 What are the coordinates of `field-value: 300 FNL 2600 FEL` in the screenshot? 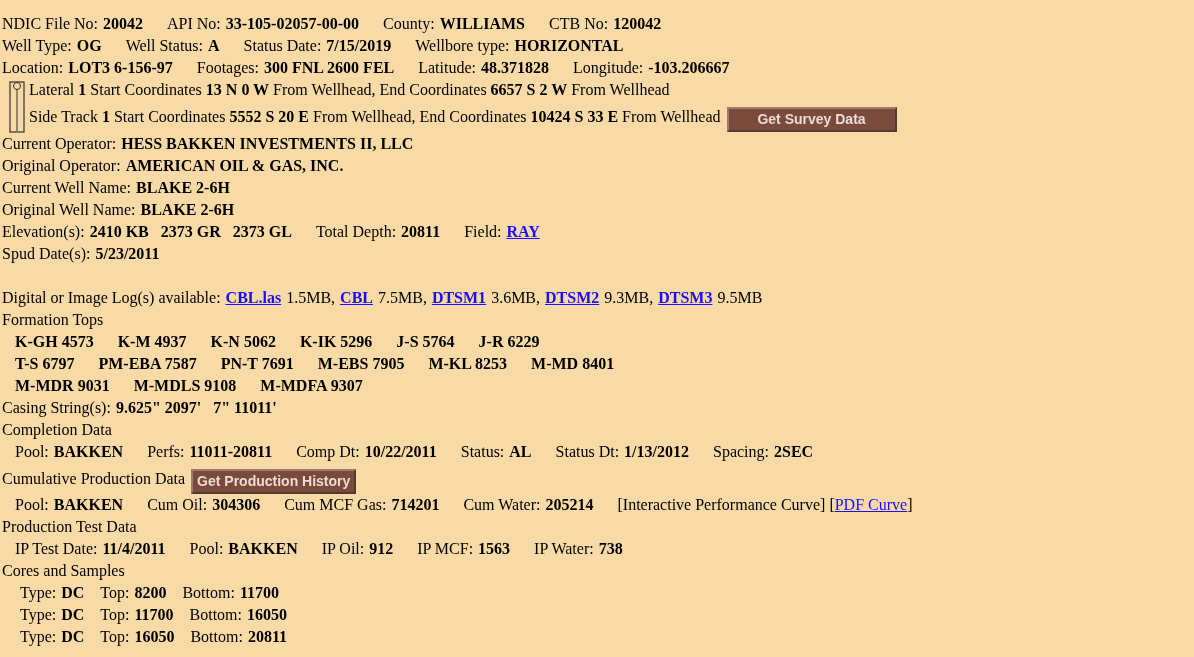 It's located at (329, 68).